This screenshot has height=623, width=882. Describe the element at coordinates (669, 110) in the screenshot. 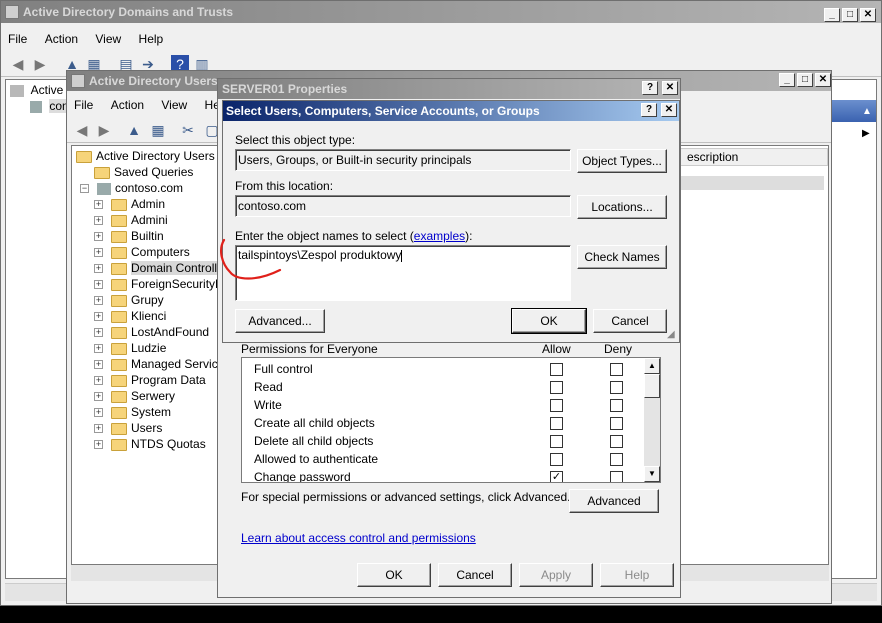

I see `select-close-button: ✕` at that location.